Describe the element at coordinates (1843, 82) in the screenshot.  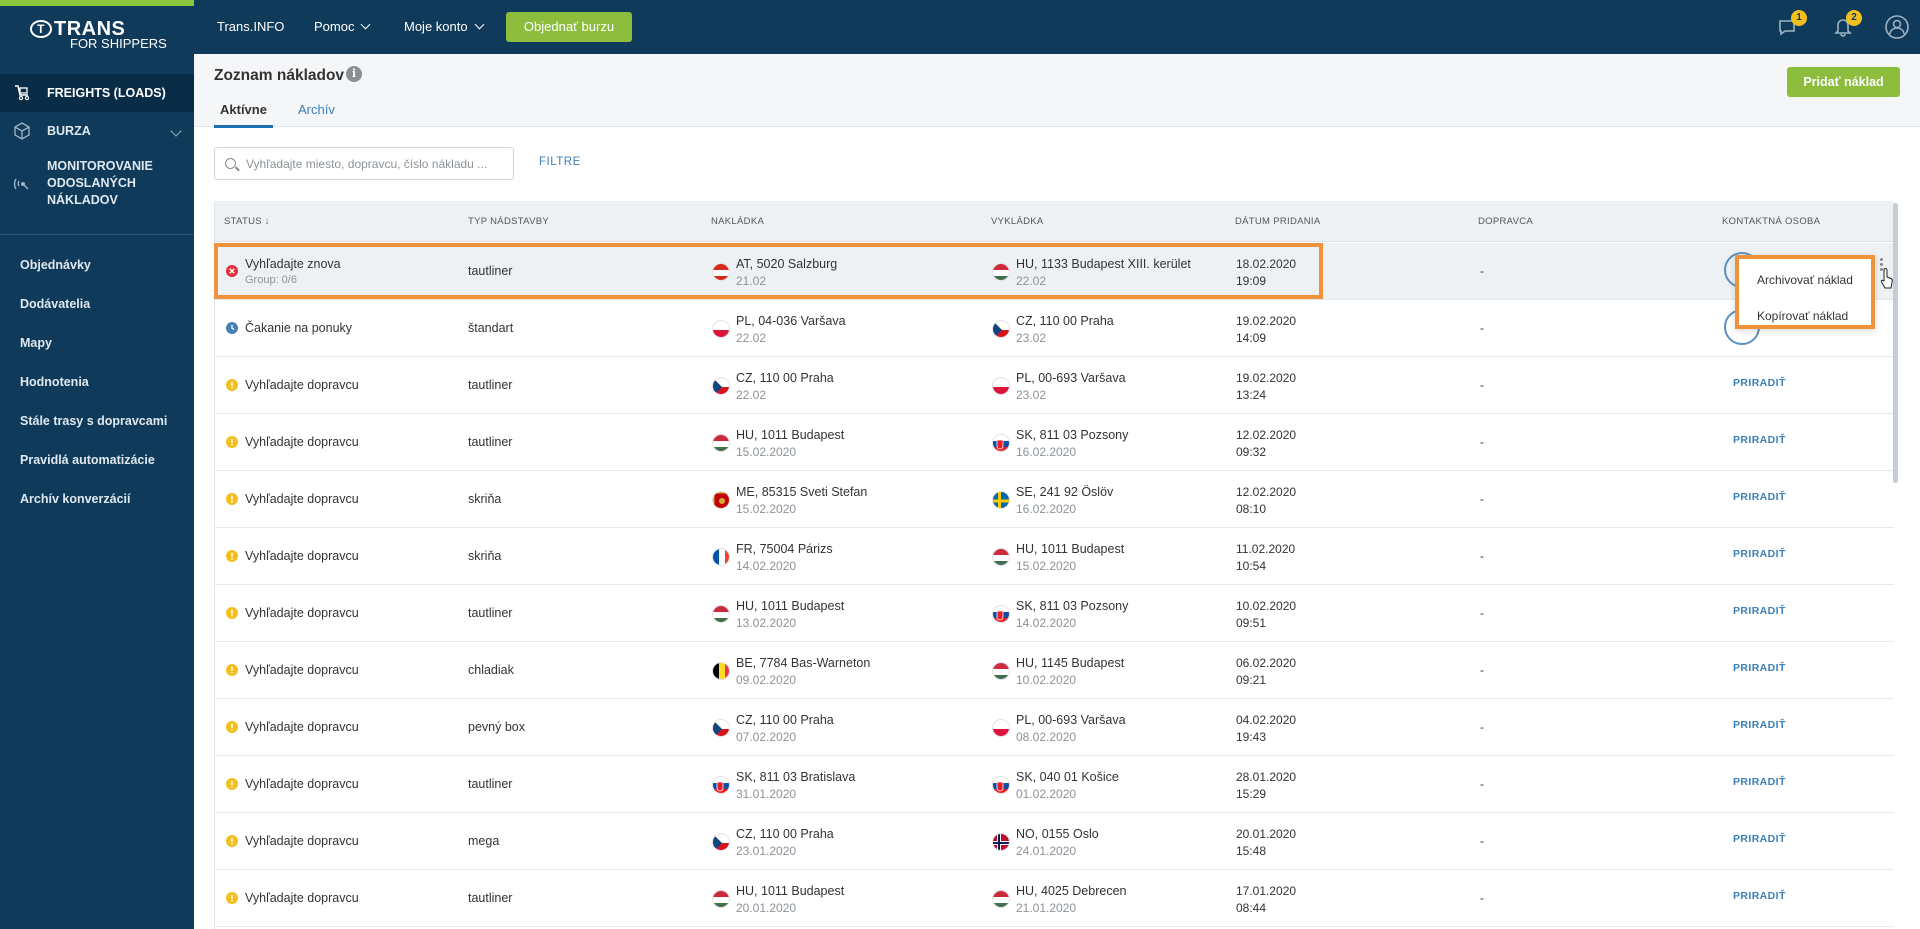
I see `add-load-button: Pridať náklad` at that location.